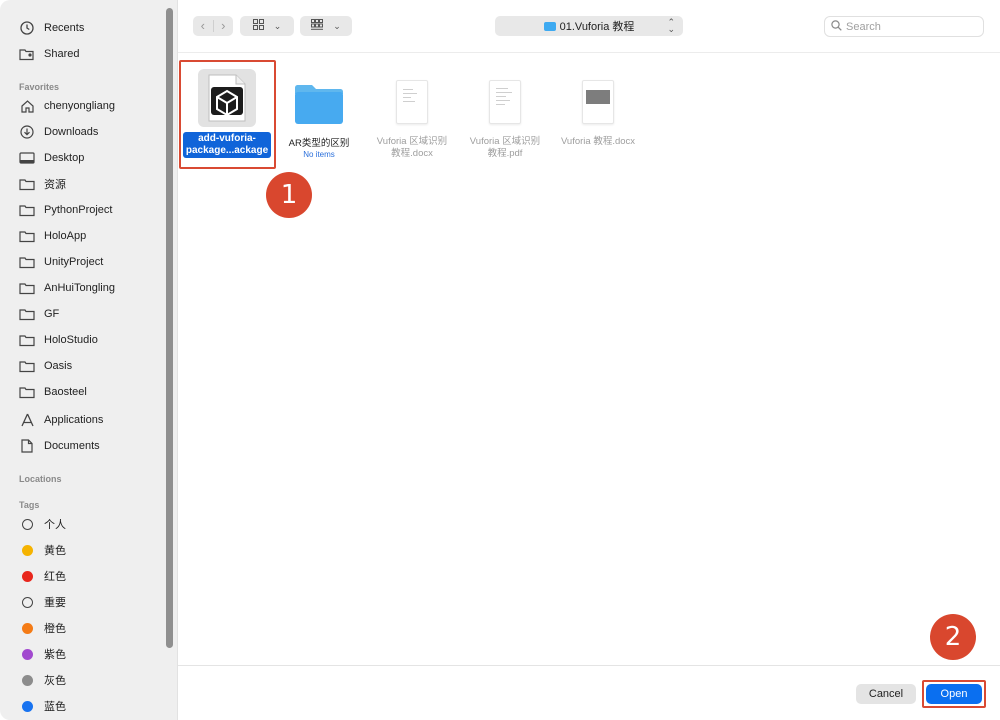  I want to click on sidebar-item-documents: Documents, so click(59, 446).